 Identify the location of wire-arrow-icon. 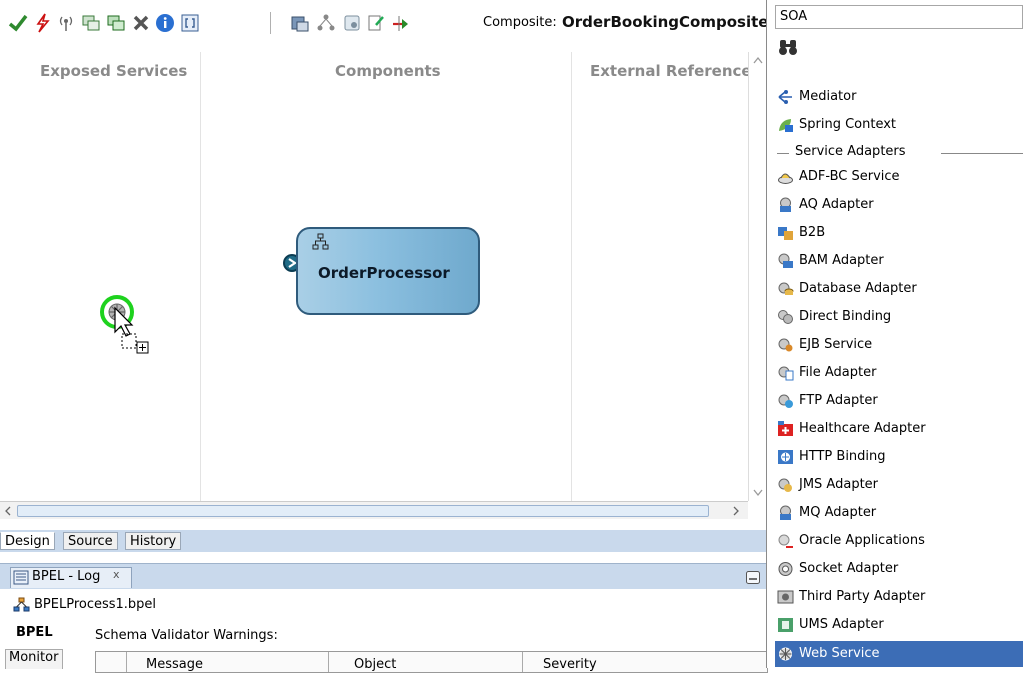
(401, 23).